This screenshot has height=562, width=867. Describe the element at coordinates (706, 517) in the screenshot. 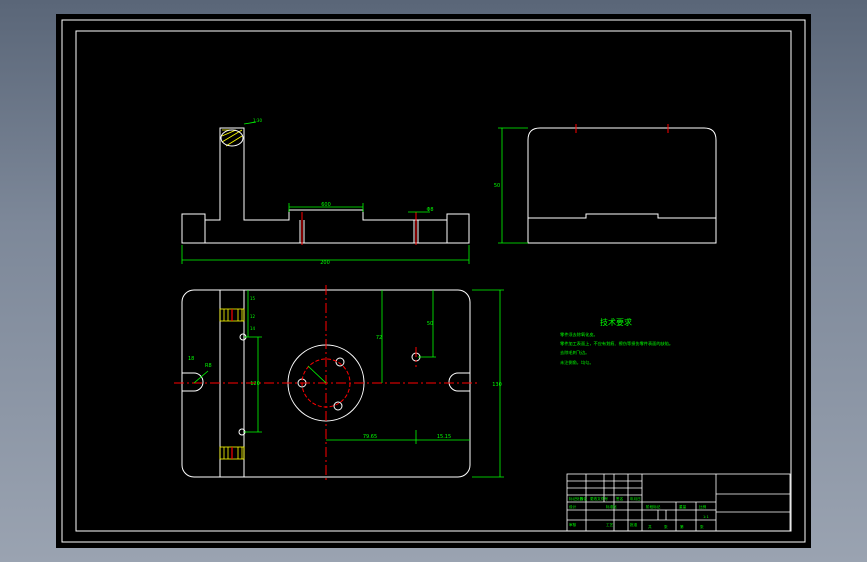

I see `tb-scale: 1:1` at that location.